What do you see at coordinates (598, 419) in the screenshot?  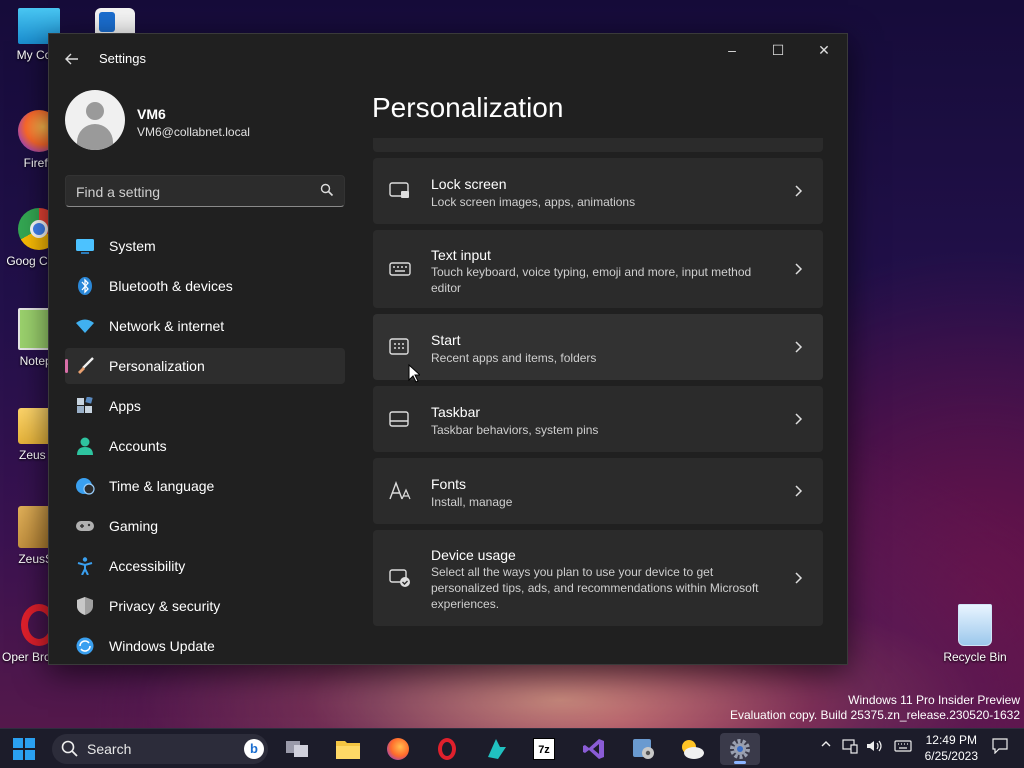 I see `card-taskbar: Taskbar Taskbar behaviors, system pins` at bounding box center [598, 419].